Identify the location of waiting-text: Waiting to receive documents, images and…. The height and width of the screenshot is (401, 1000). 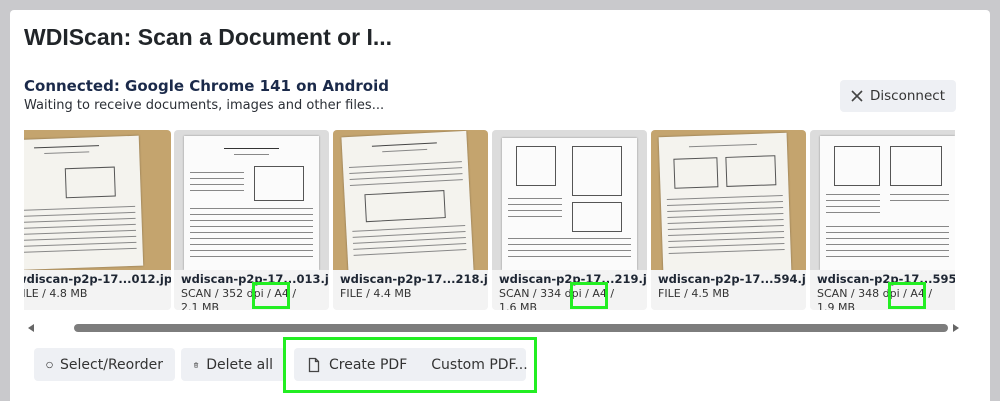
(204, 105).